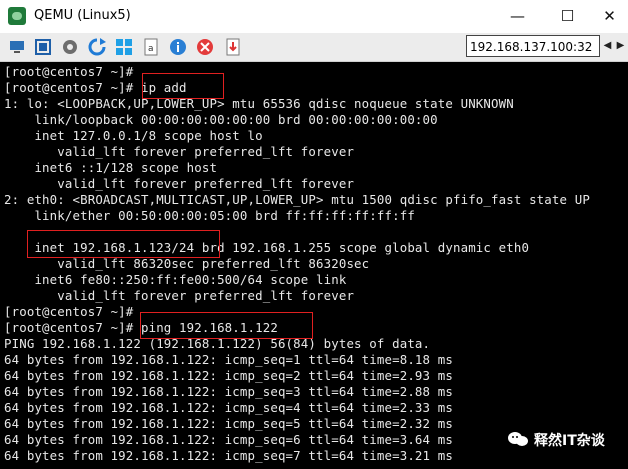 Image resolution: width=628 pixels, height=469 pixels. What do you see at coordinates (567, 16) in the screenshot?
I see `maximize-button: ☐` at bounding box center [567, 16].